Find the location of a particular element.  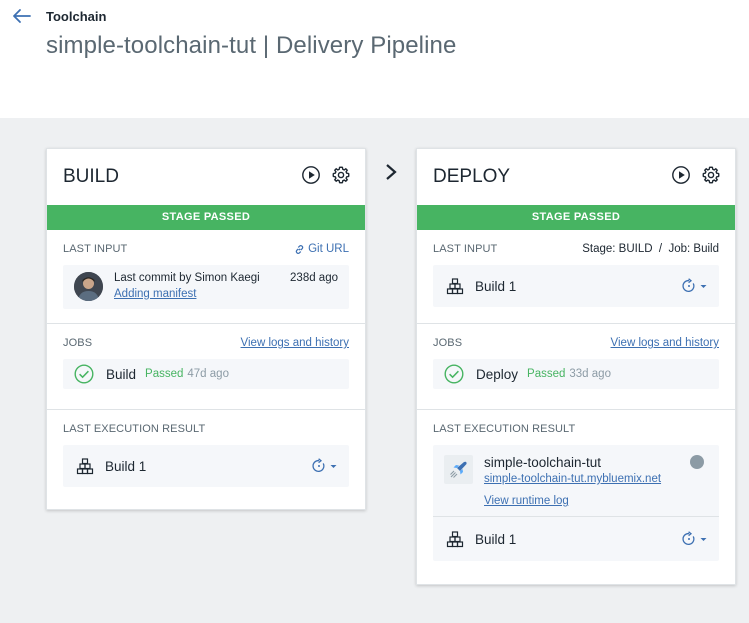

build-result-tile: Build 1 is located at coordinates (206, 466).